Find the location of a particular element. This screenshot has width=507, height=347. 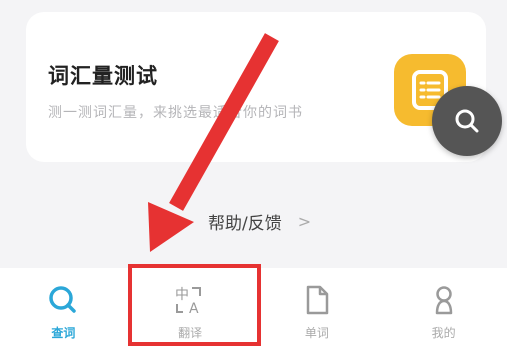

tab-profile: 我的 is located at coordinates (443, 307).